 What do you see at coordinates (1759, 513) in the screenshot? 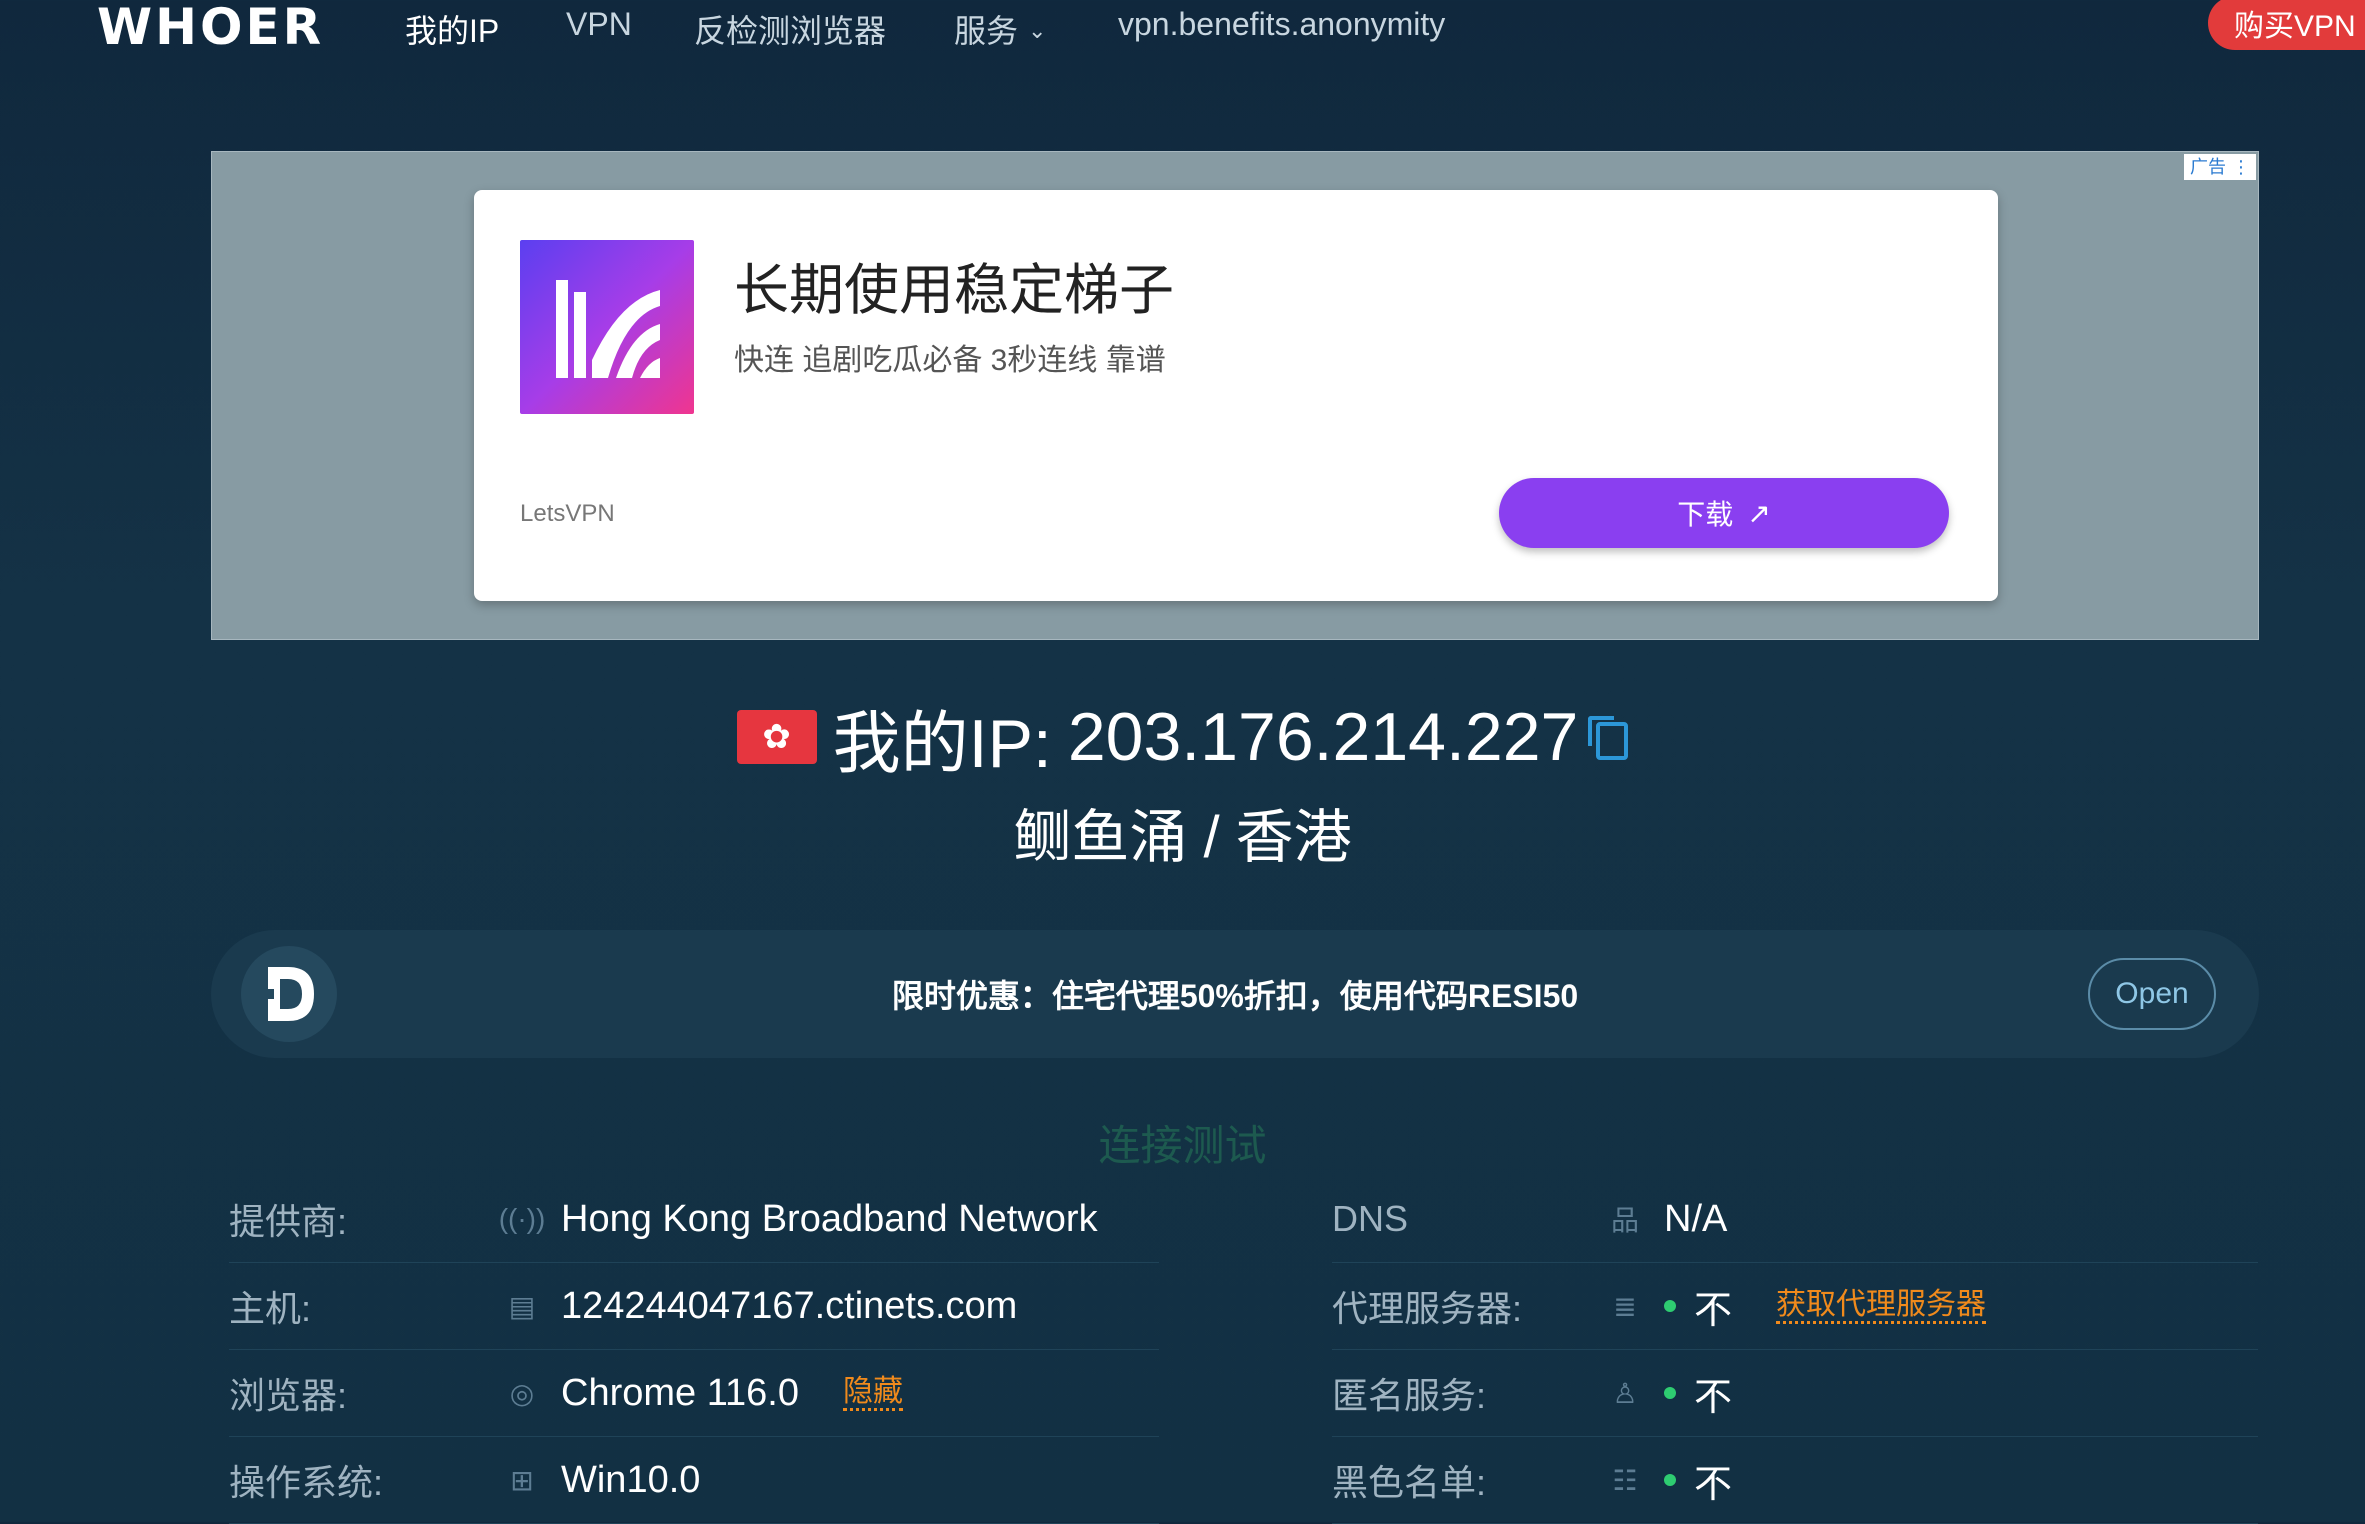
I see `external-link-icon: ↗` at bounding box center [1759, 513].